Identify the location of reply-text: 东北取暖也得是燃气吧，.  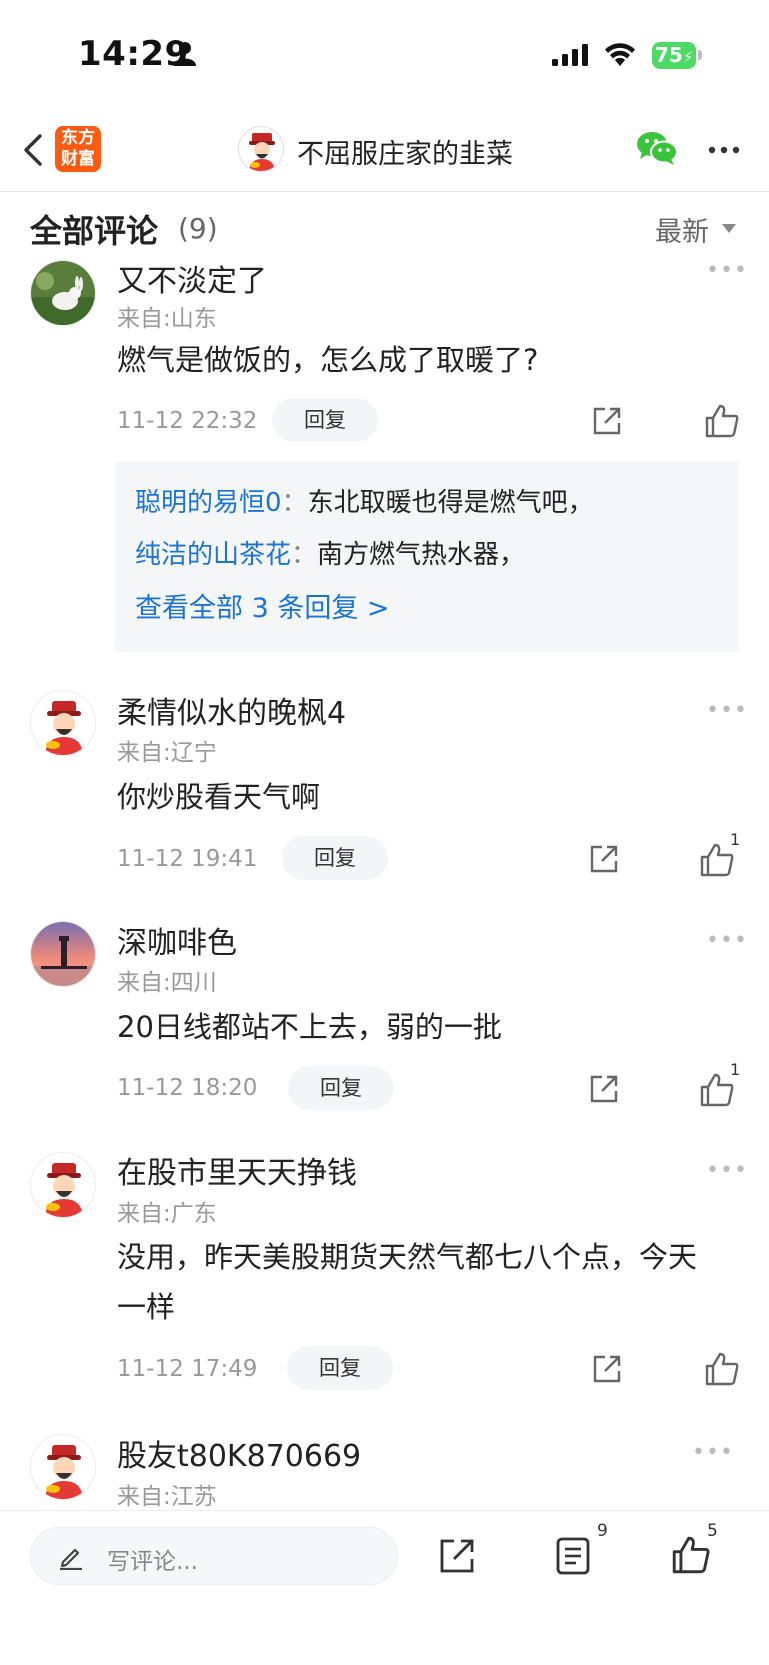
(450, 503).